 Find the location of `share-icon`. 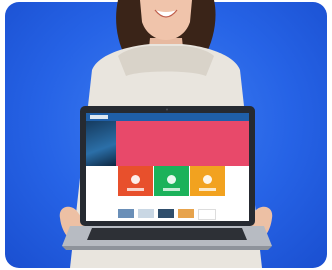

share-icon is located at coordinates (207, 179).